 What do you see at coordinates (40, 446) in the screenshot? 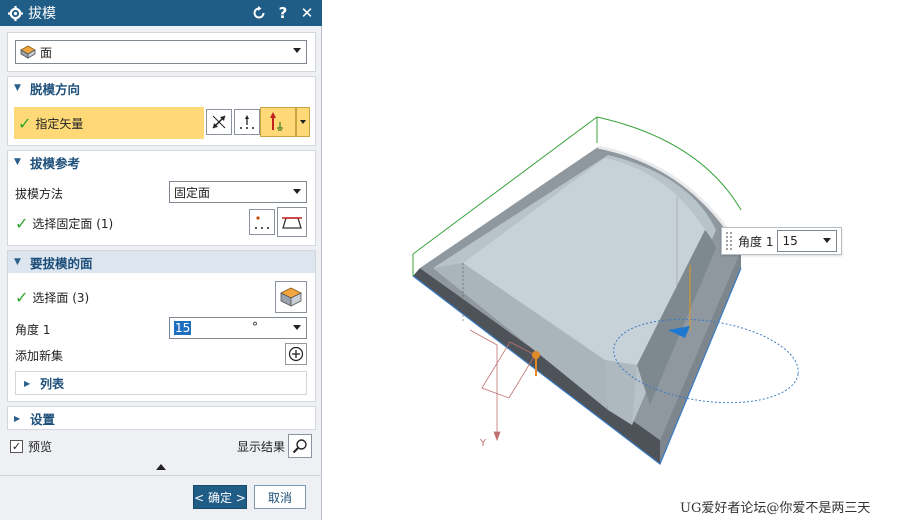
I see `preview-label: 预览` at bounding box center [40, 446].